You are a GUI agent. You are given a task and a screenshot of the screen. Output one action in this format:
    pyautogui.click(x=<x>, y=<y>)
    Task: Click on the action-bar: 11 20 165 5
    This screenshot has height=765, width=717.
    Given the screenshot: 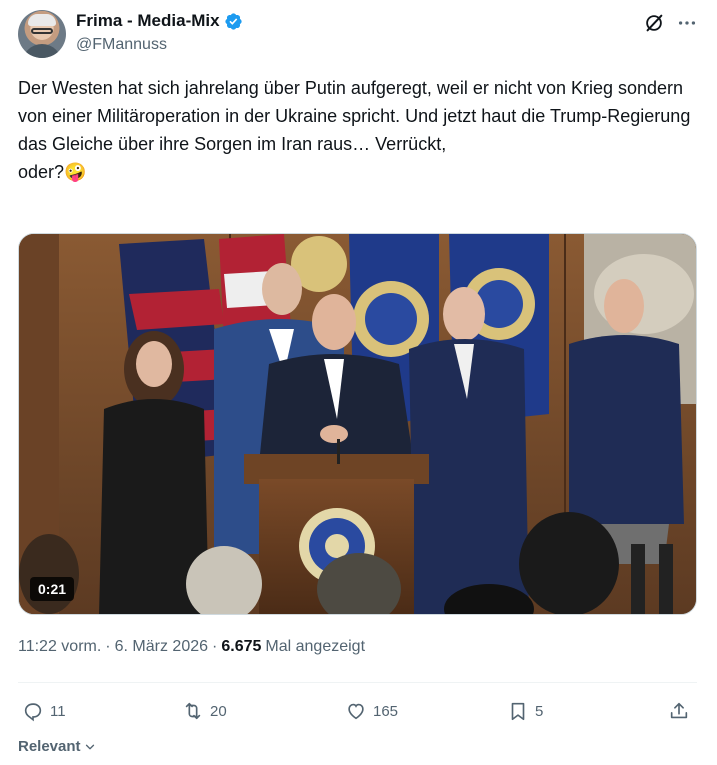 What is the action you would take?
    pyautogui.click(x=357, y=711)
    